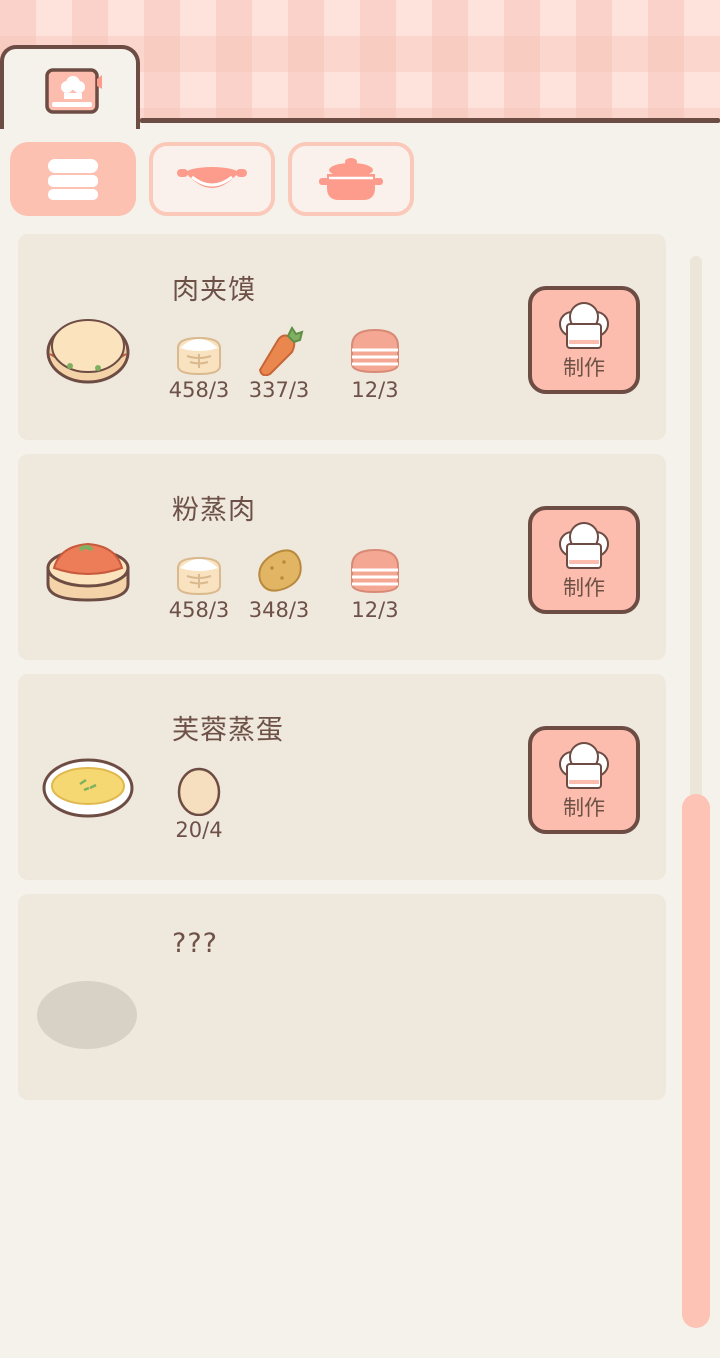 The height and width of the screenshot is (1358, 720). I want to click on wok-icon, so click(212, 177).